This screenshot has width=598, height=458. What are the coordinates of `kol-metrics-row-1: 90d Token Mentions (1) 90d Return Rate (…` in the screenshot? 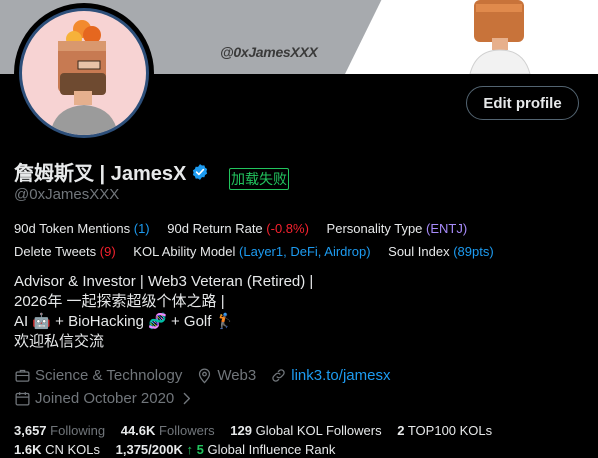 It's located at (247, 228).